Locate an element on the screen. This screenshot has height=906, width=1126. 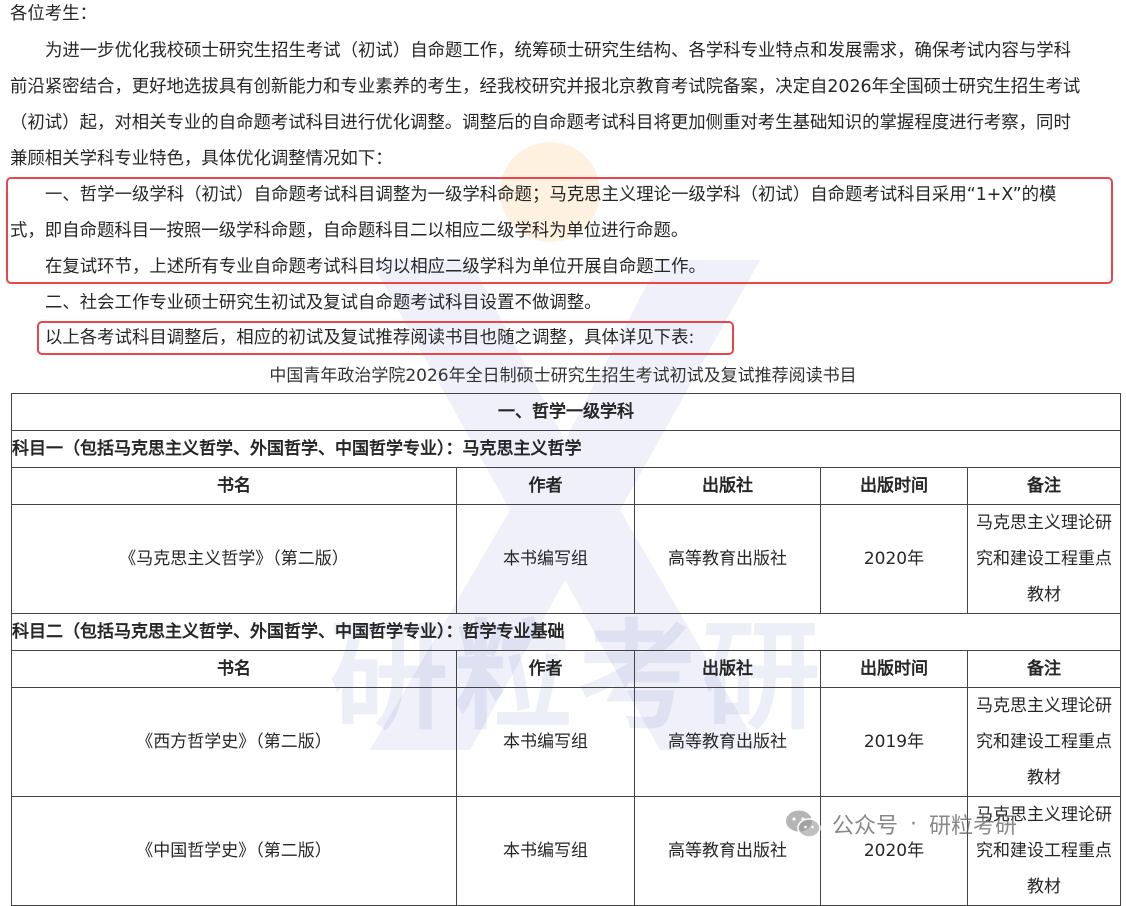
section-title: 一、哲学一级学科 is located at coordinates (566, 412).